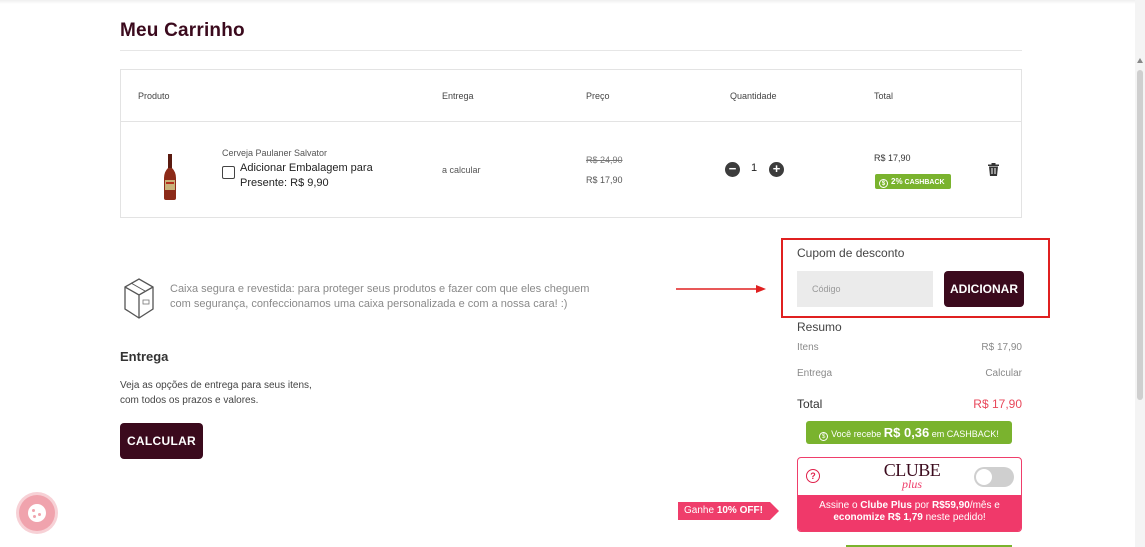  What do you see at coordinates (571, 50) in the screenshot?
I see `divider` at bounding box center [571, 50].